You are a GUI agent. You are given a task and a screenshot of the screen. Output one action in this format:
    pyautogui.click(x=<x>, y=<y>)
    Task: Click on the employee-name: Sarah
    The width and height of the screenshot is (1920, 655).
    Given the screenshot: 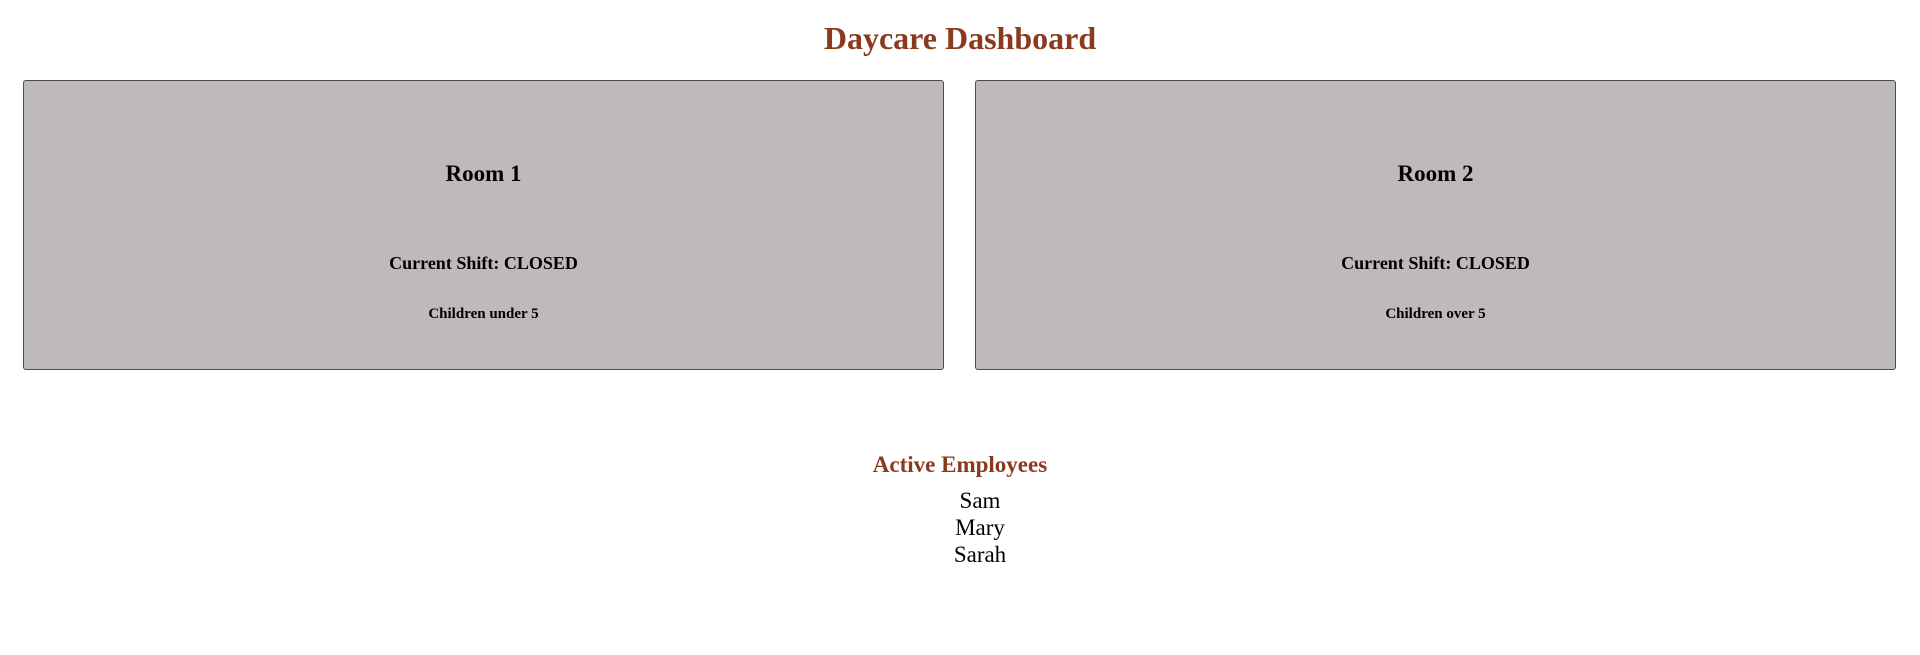 What is the action you would take?
    pyautogui.click(x=980, y=554)
    